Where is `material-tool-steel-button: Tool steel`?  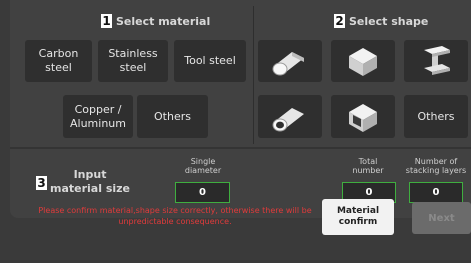 material-tool-steel-button: Tool steel is located at coordinates (210, 61).